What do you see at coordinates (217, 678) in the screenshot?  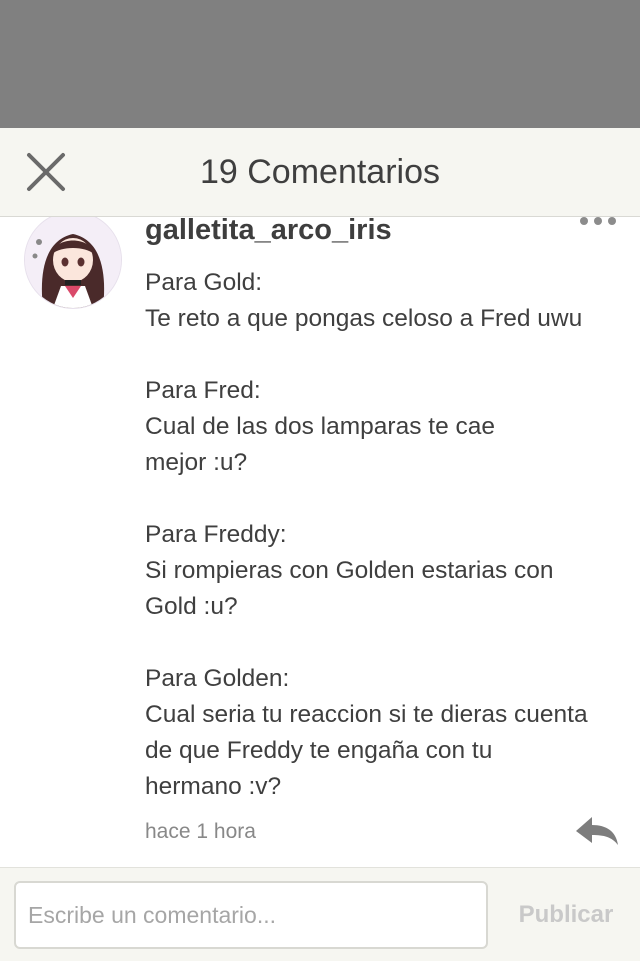 I see `comment-line: Para Golden:` at bounding box center [217, 678].